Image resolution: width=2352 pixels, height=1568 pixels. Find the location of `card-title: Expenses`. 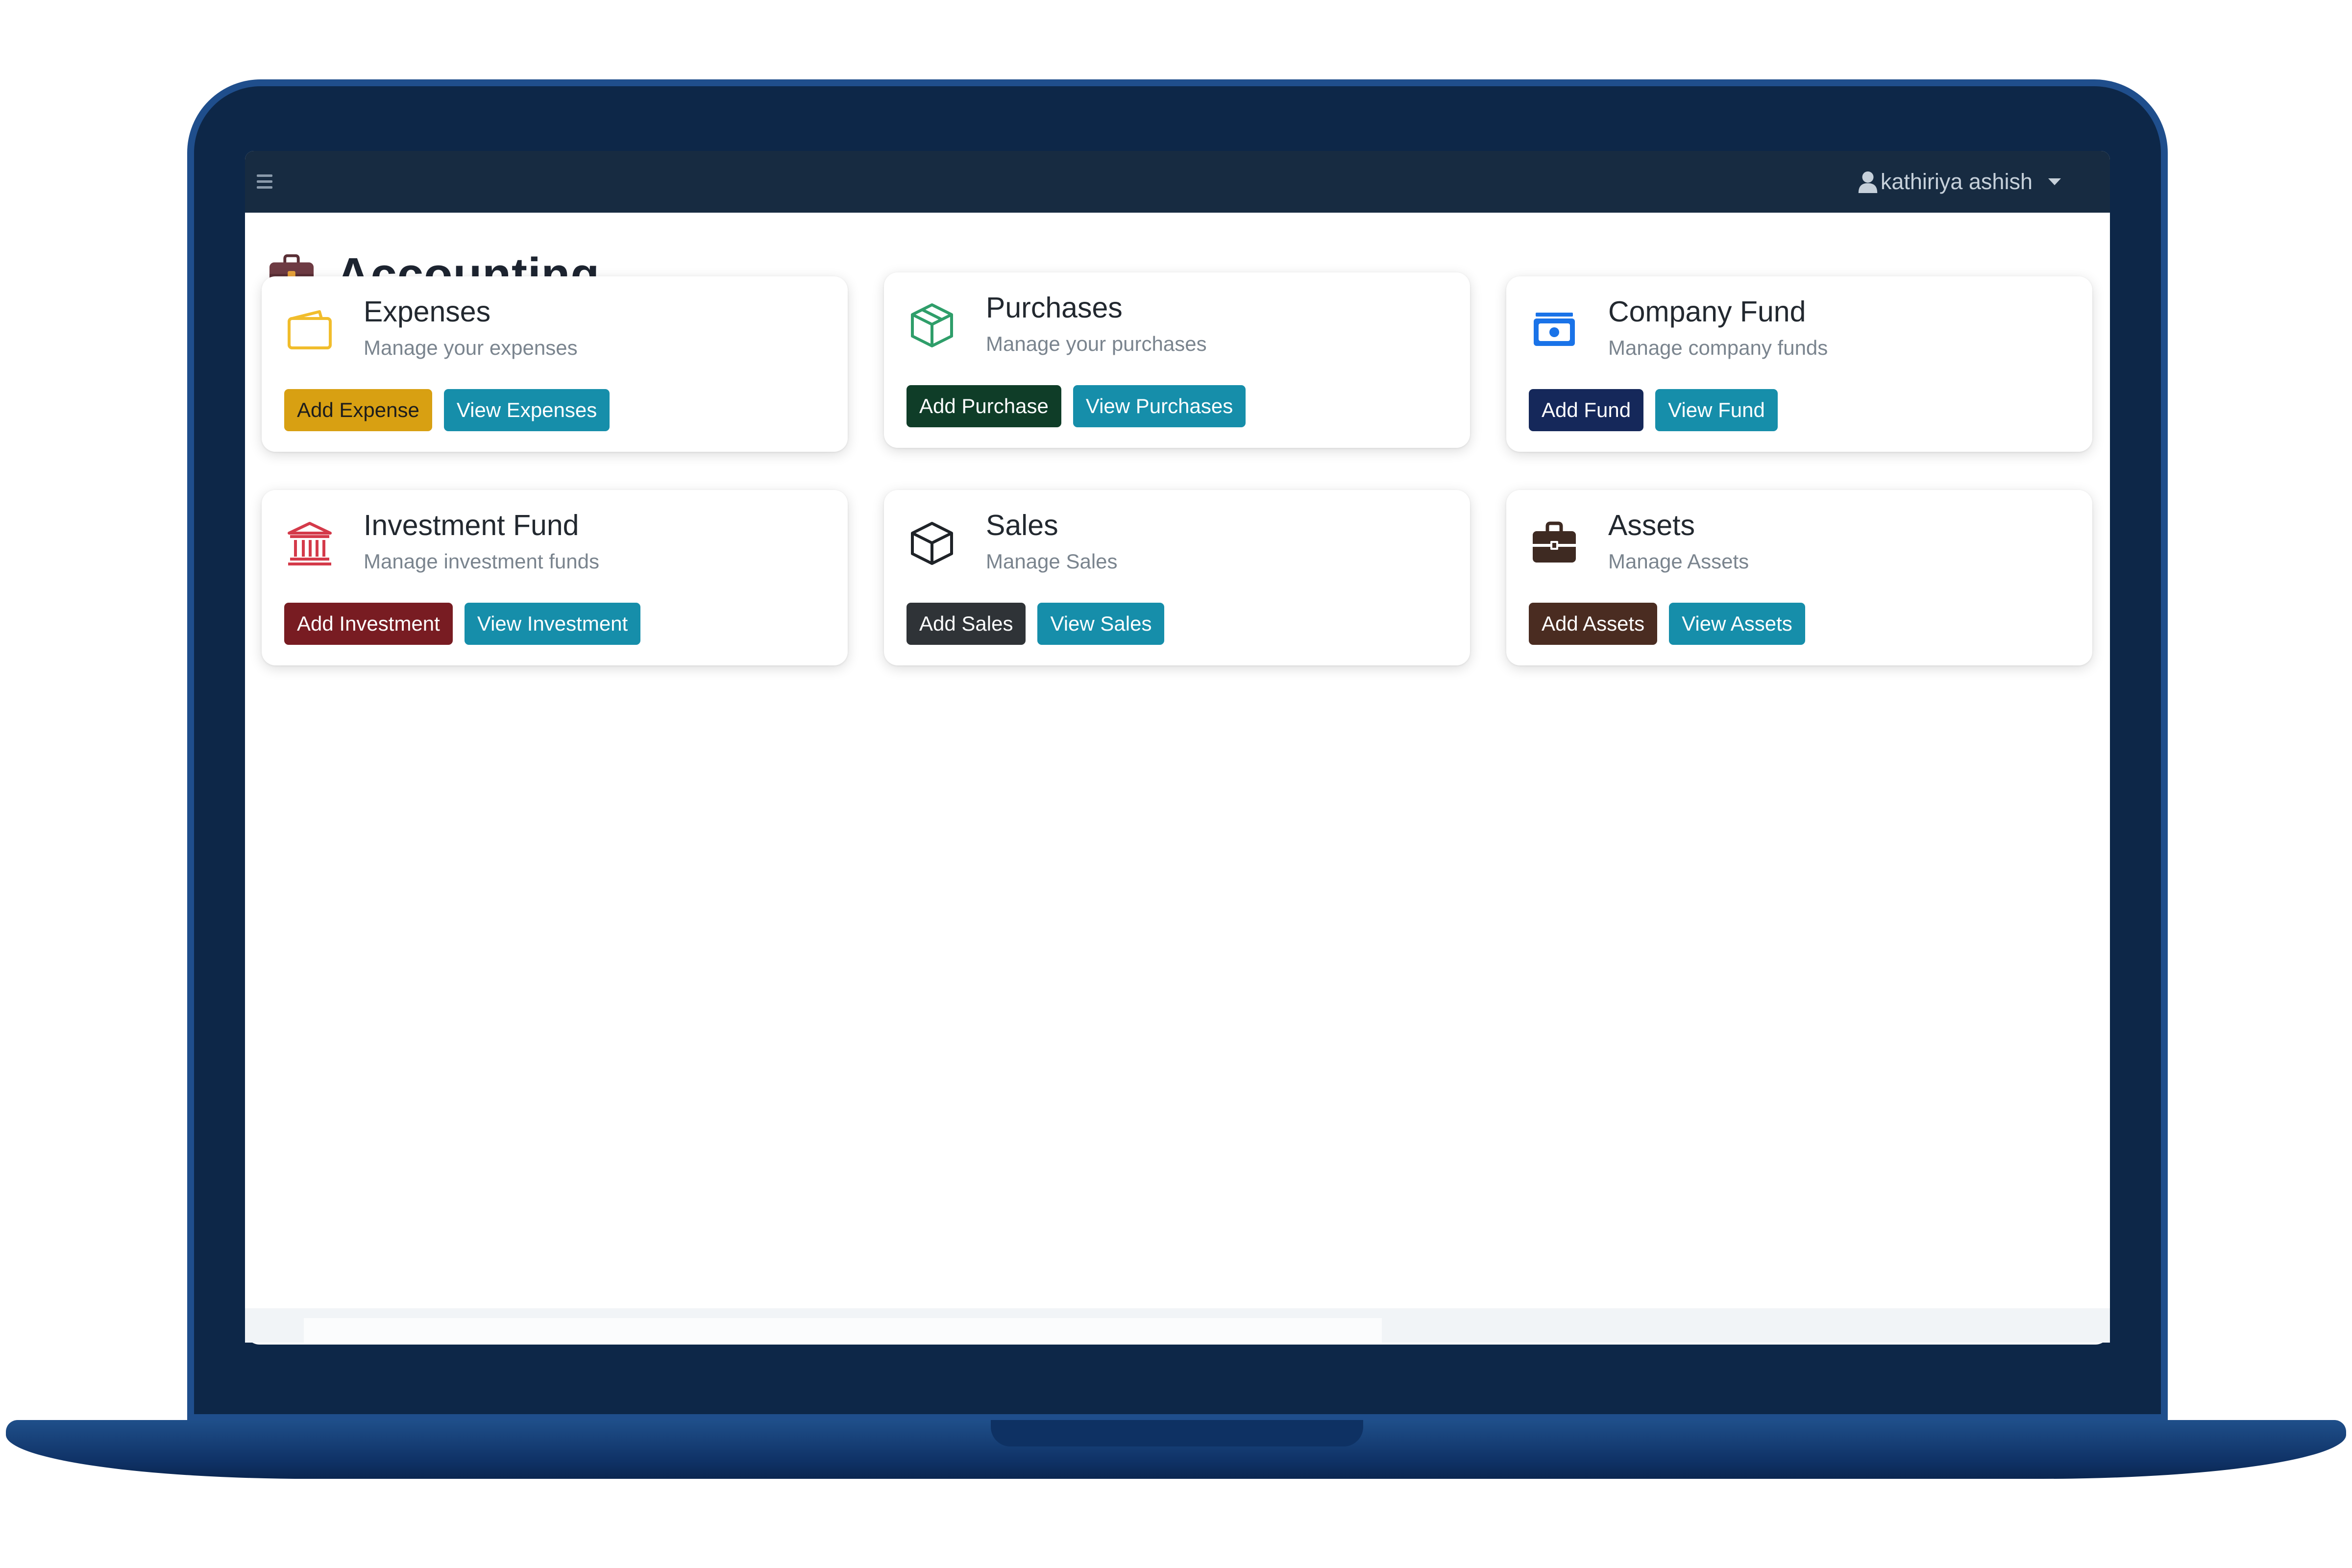

card-title: Expenses is located at coordinates (427, 311).